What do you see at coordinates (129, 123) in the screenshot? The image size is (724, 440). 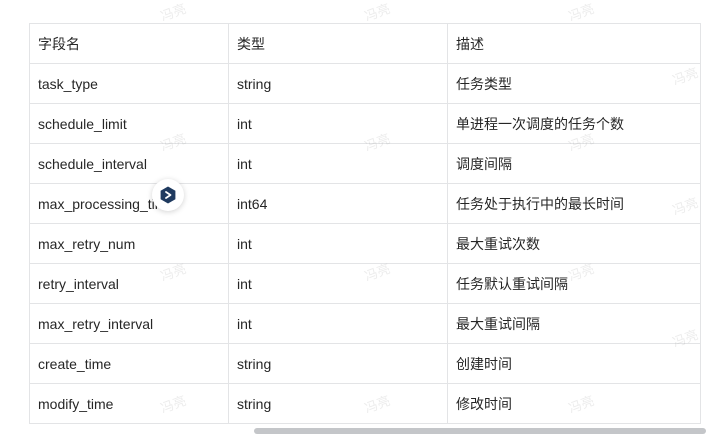 I see `cell-field-name: schedule_limit` at bounding box center [129, 123].